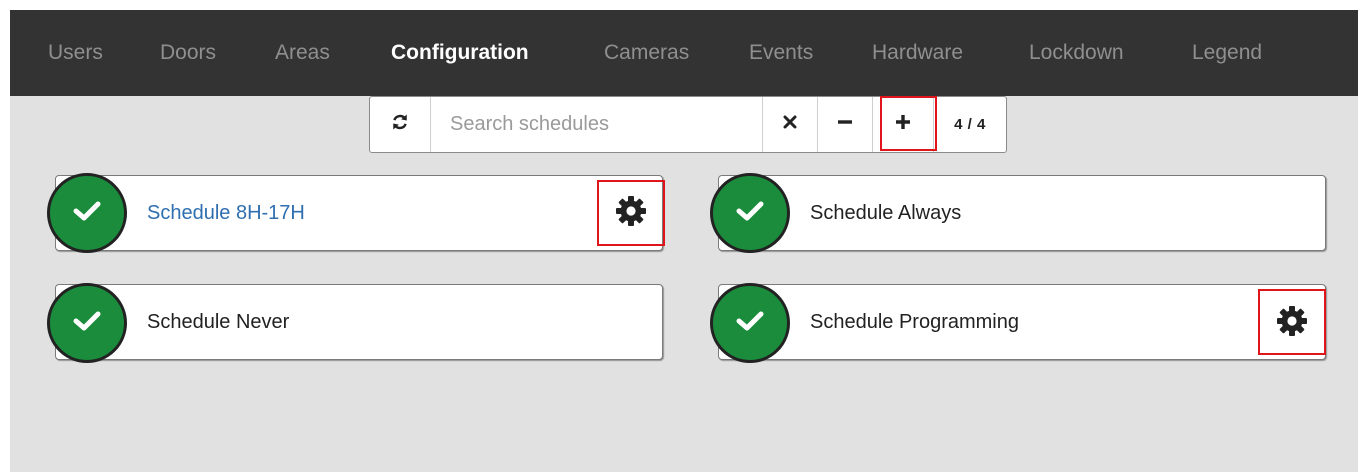  I want to click on nav-item-legend: Legend, so click(1227, 53).